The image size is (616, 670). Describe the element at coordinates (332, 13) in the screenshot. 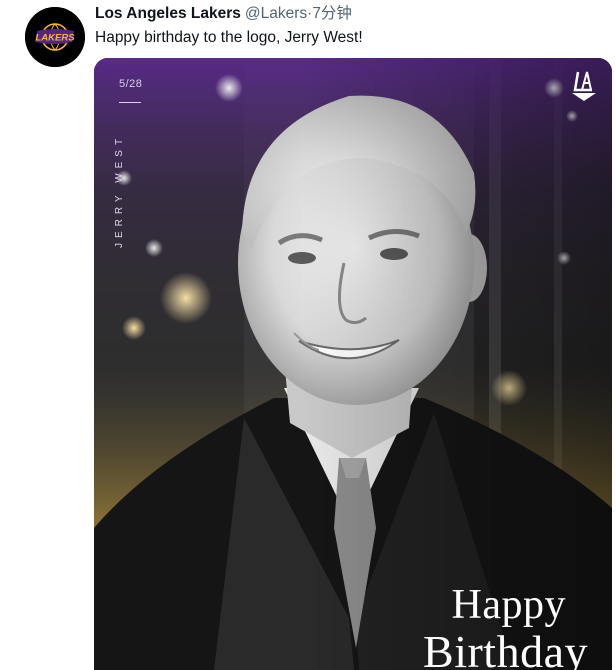

I see `tweet-timestamp: 7分钟` at that location.